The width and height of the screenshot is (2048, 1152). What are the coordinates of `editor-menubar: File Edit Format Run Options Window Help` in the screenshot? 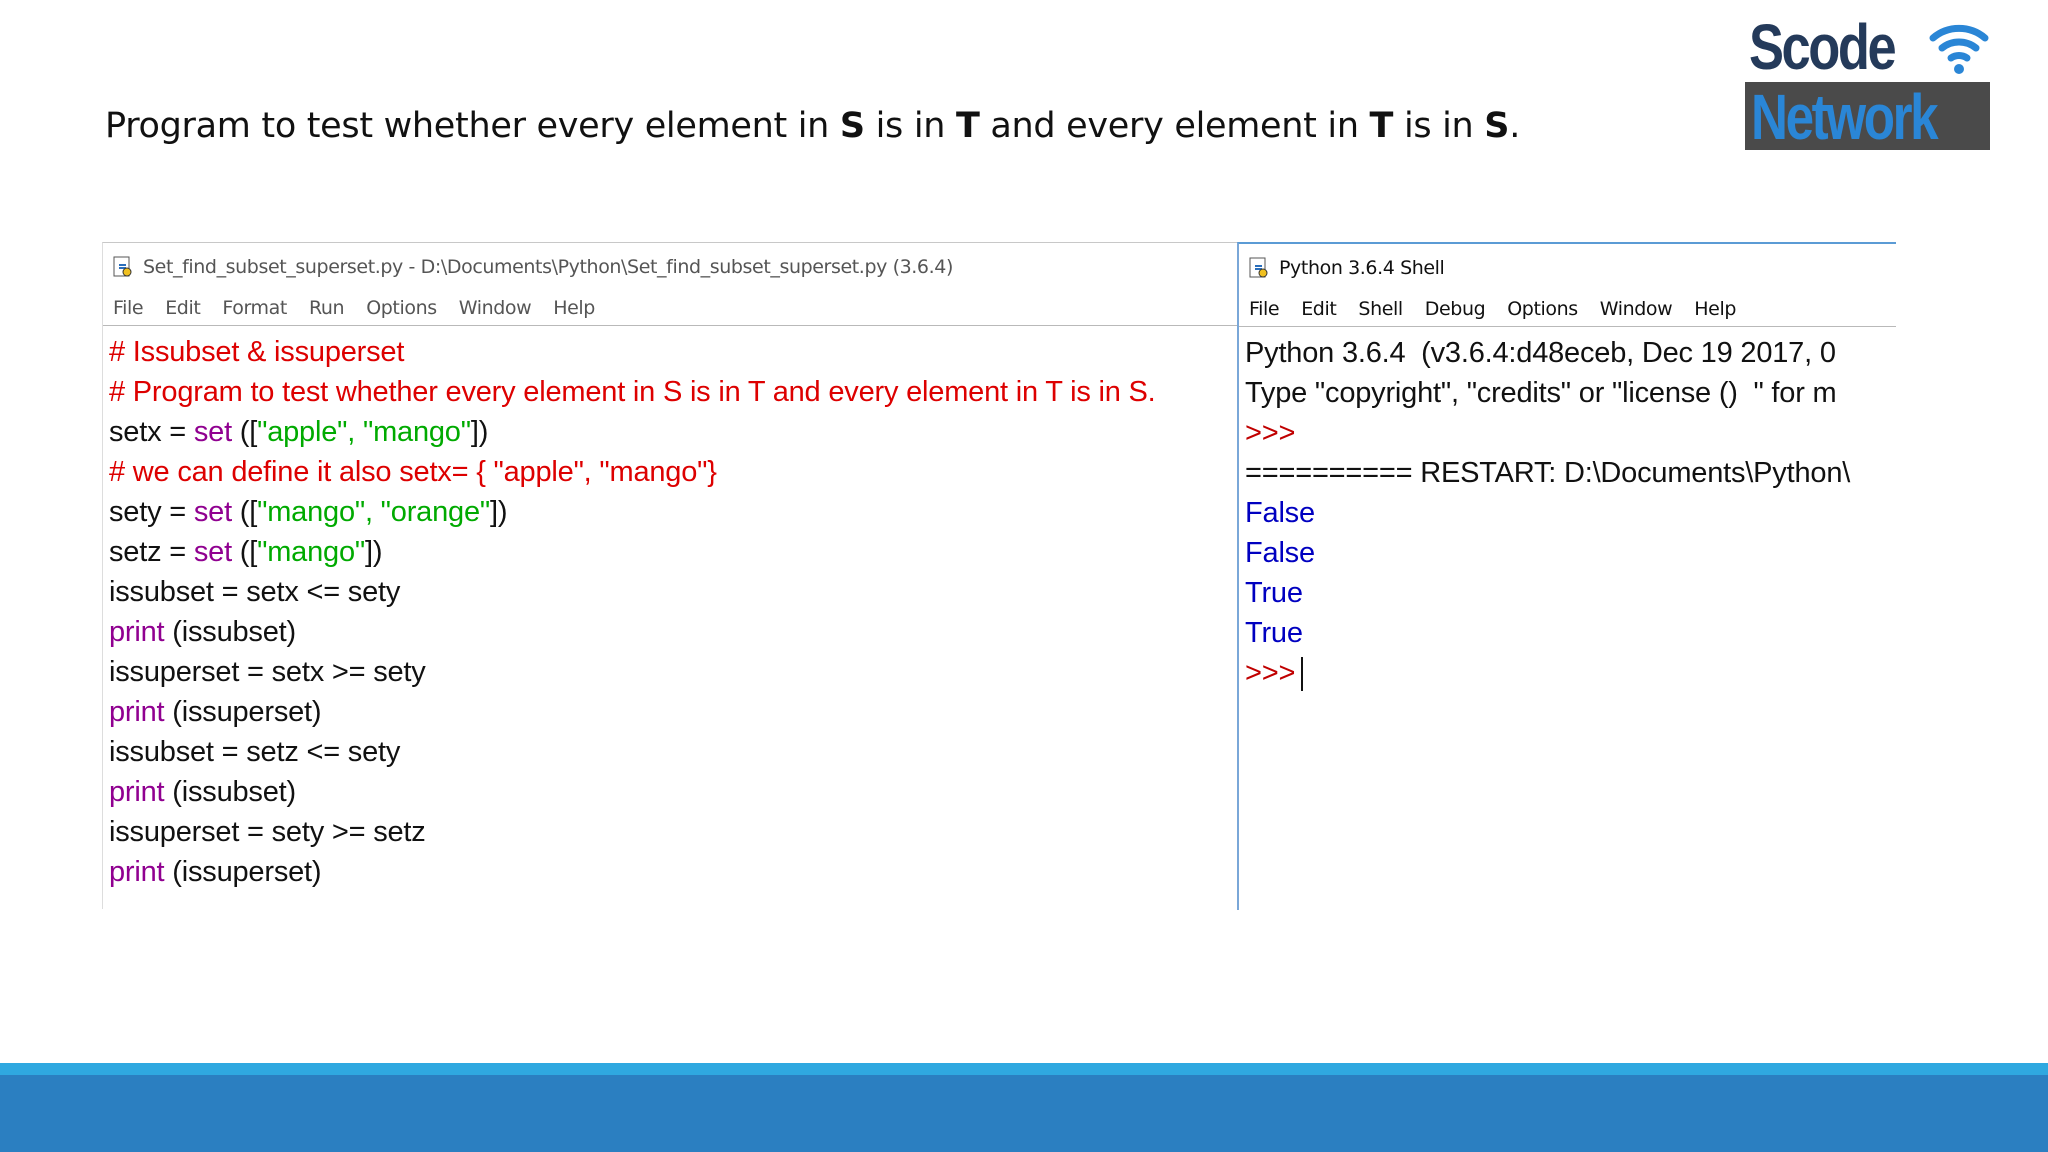 It's located at (670, 308).